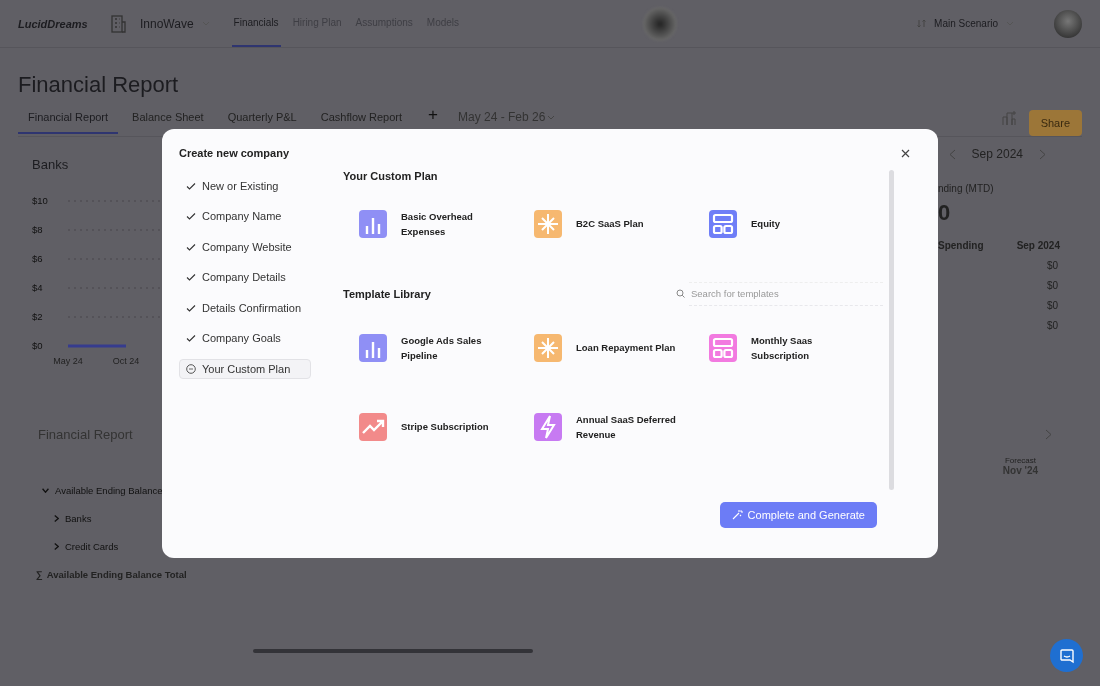 The image size is (1100, 686). I want to click on chat-button, so click(1066, 655).